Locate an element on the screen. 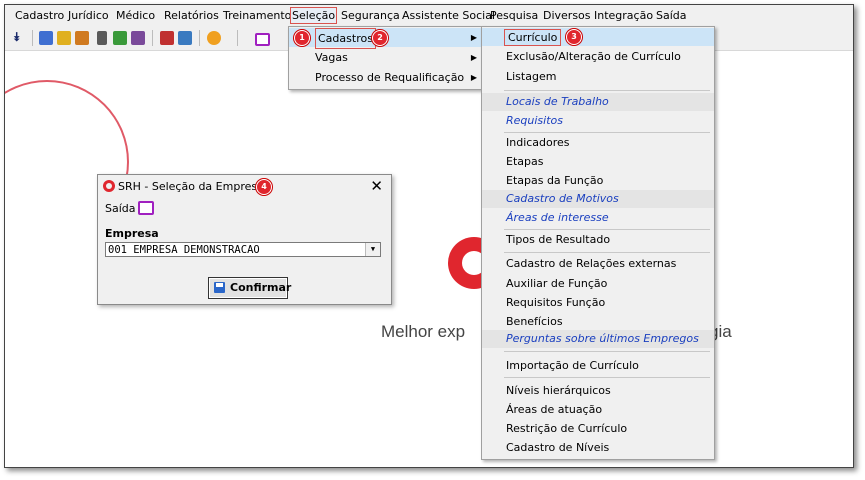 This screenshot has width=865, height=480. menu-integracao: Integração is located at coordinates (623, 15).